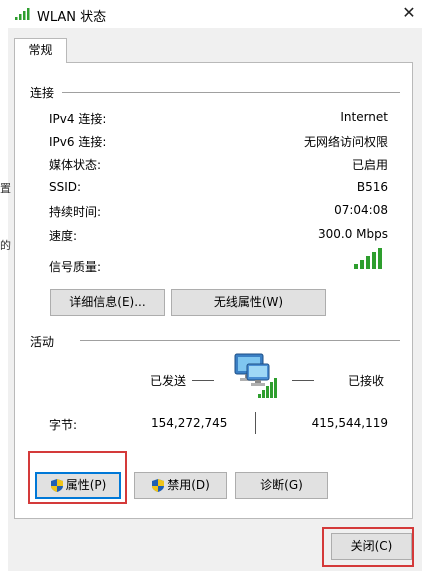  Describe the element at coordinates (281, 485) in the screenshot. I see `diagnose-button: 诊断(G)` at that location.